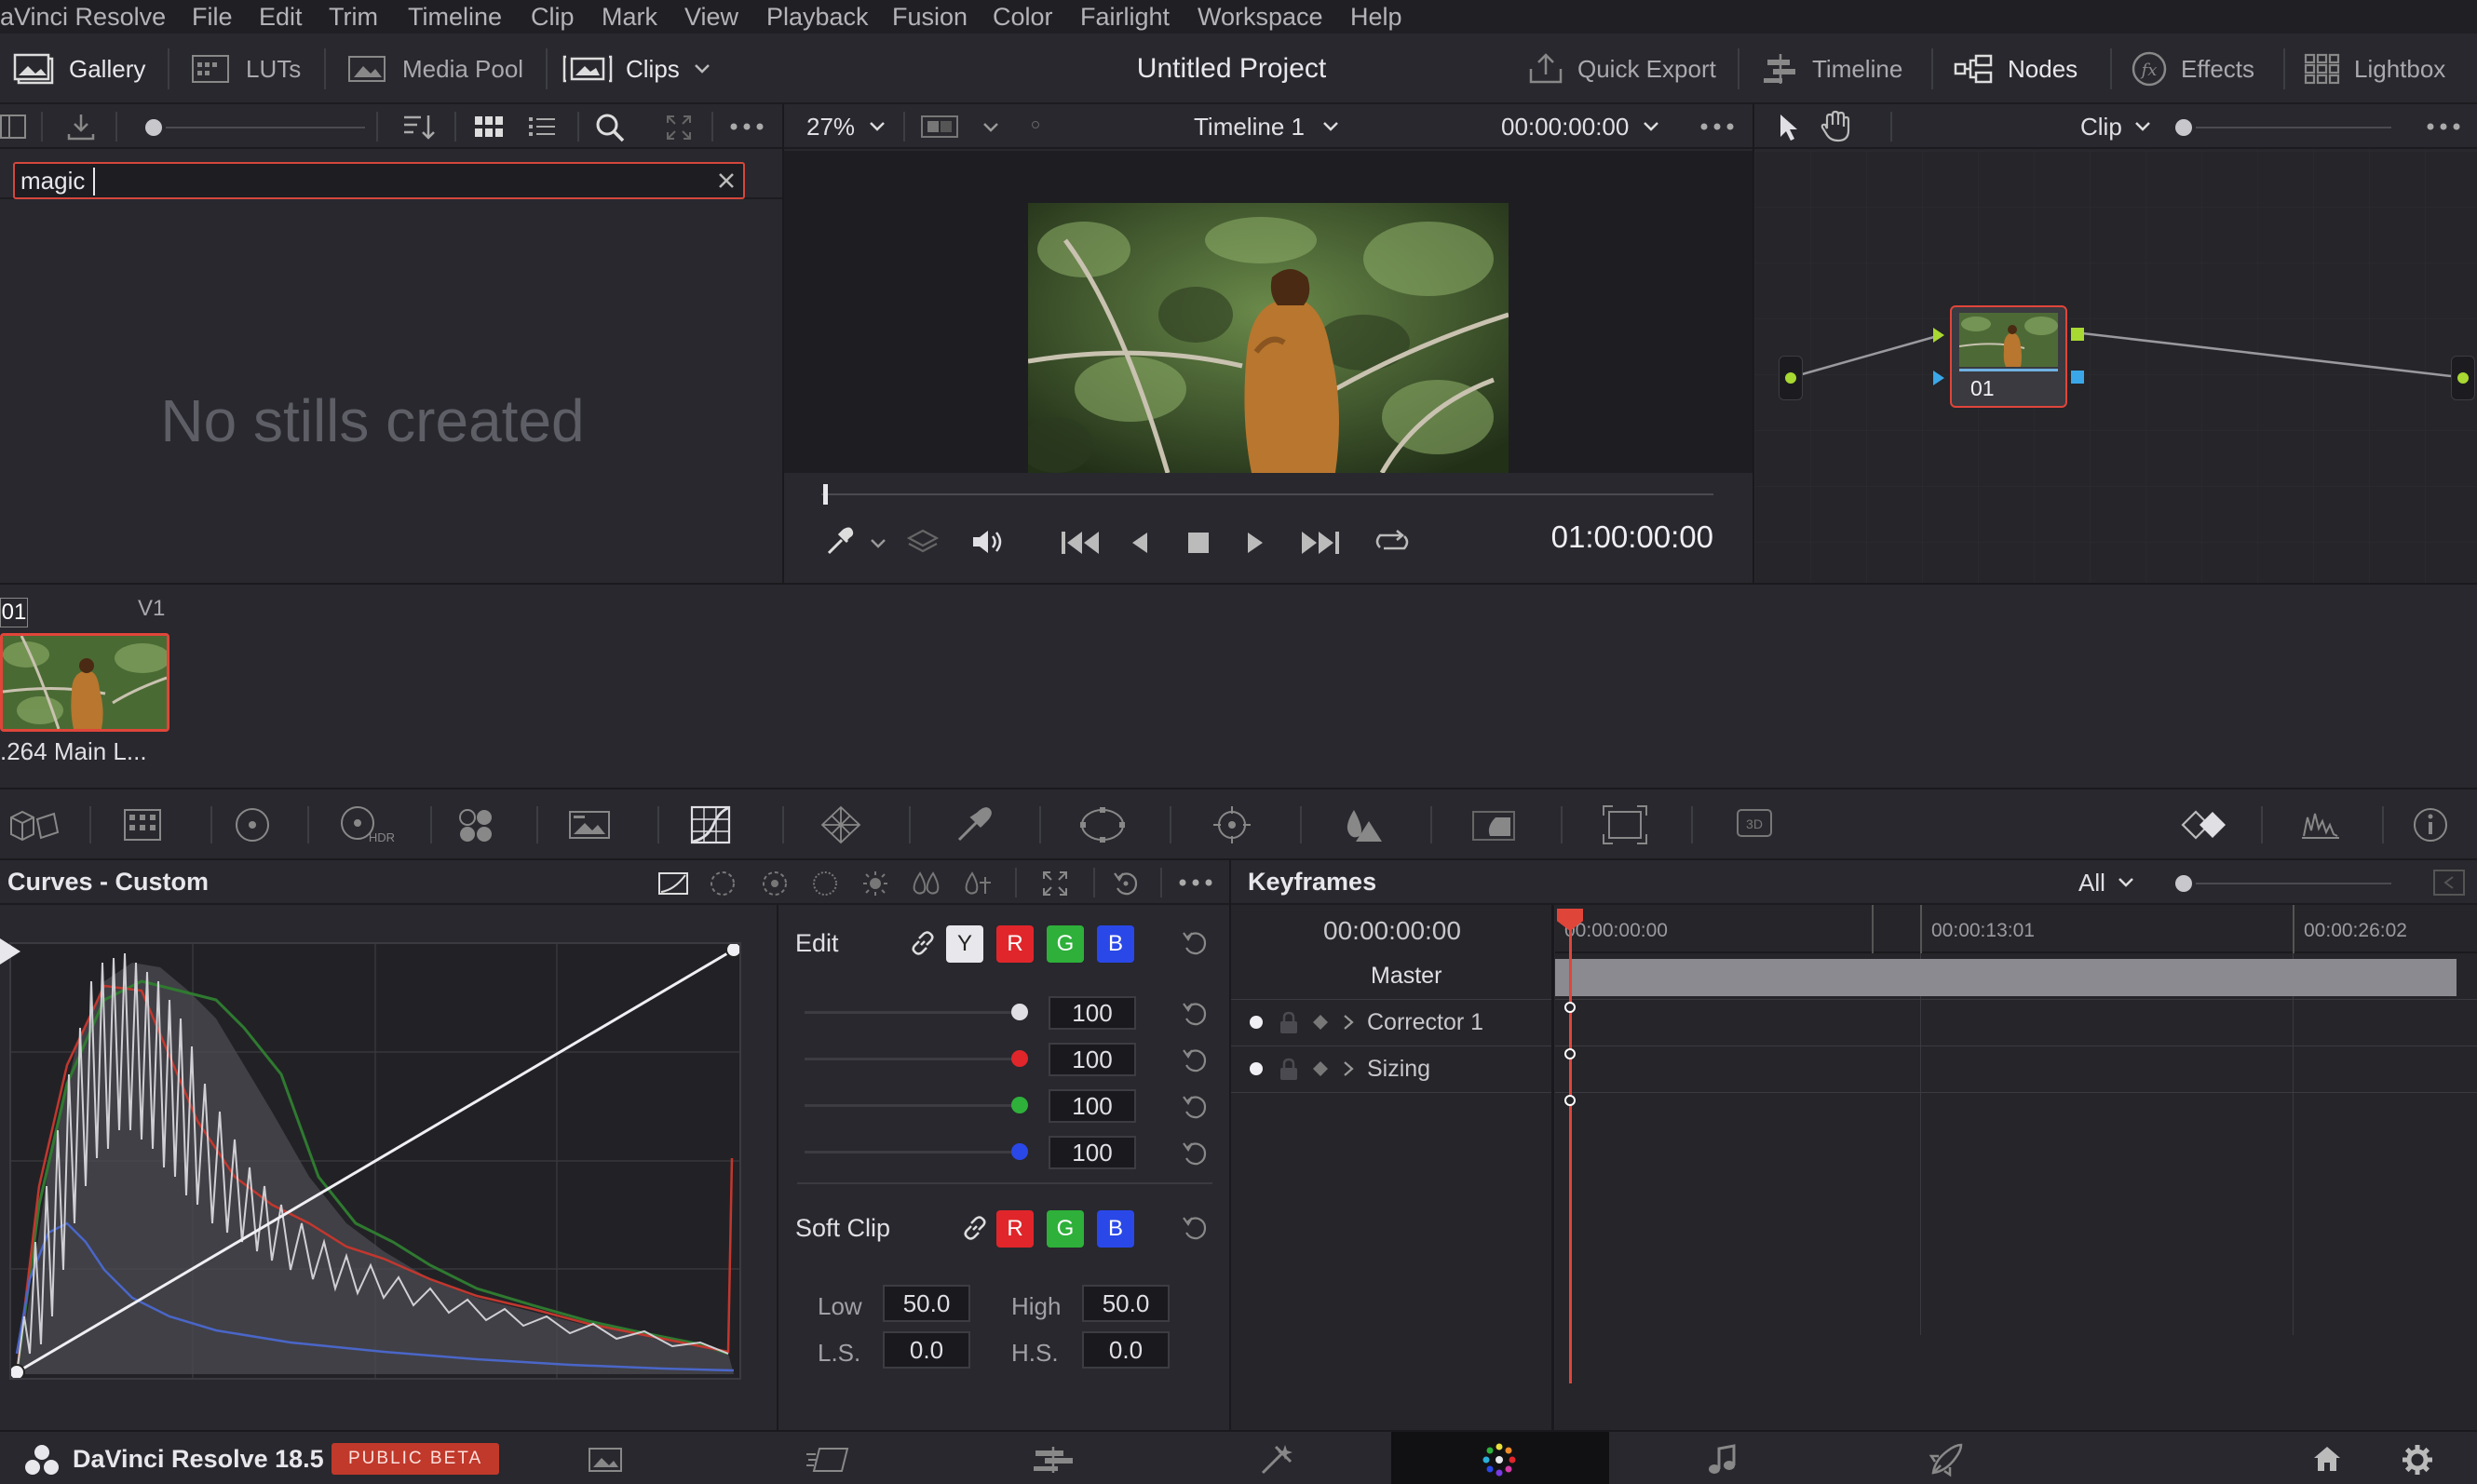 The height and width of the screenshot is (1484, 2477). What do you see at coordinates (1126, 883) in the screenshot?
I see `reset-icon` at bounding box center [1126, 883].